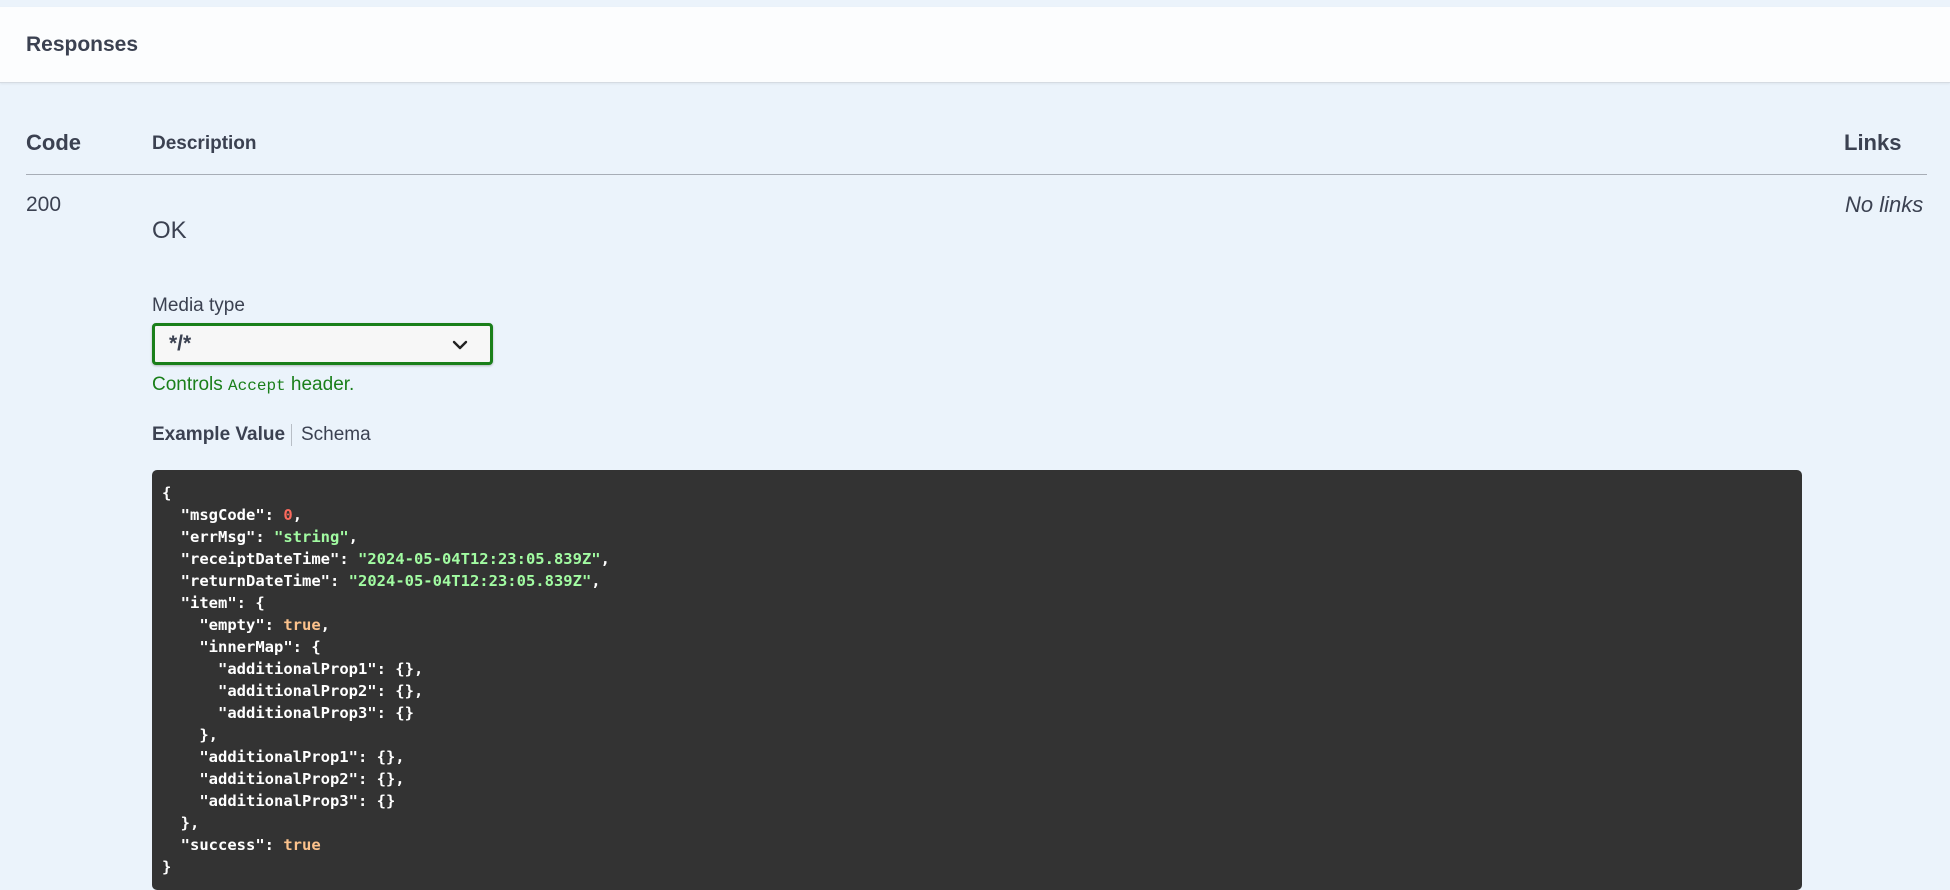  I want to click on controls-code: Accept, so click(257, 386).